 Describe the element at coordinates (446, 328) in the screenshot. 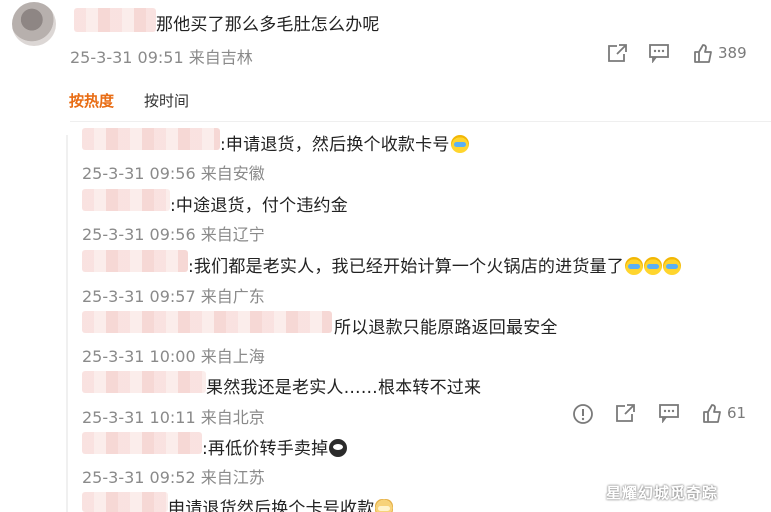

I see `reply-text: 所以退款只能原路返回最安全` at that location.